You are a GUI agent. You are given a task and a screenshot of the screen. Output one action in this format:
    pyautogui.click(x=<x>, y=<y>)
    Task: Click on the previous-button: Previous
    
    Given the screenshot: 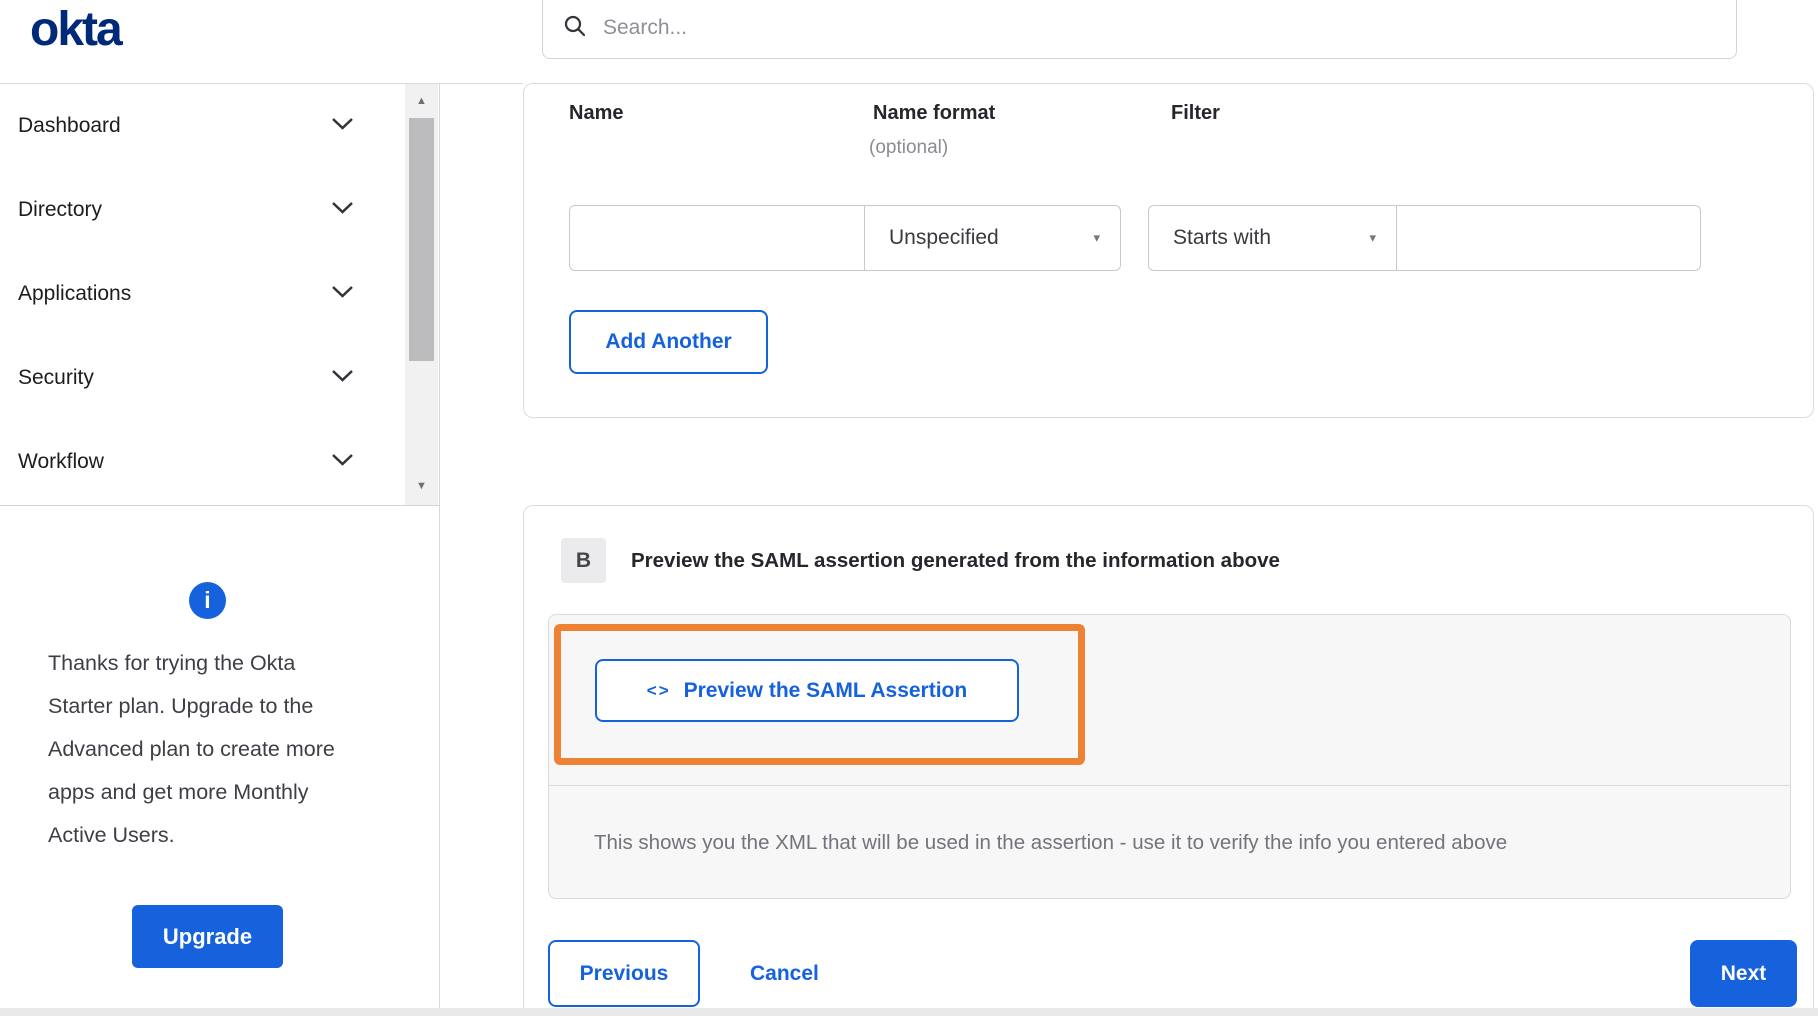 What is the action you would take?
    pyautogui.click(x=624, y=973)
    